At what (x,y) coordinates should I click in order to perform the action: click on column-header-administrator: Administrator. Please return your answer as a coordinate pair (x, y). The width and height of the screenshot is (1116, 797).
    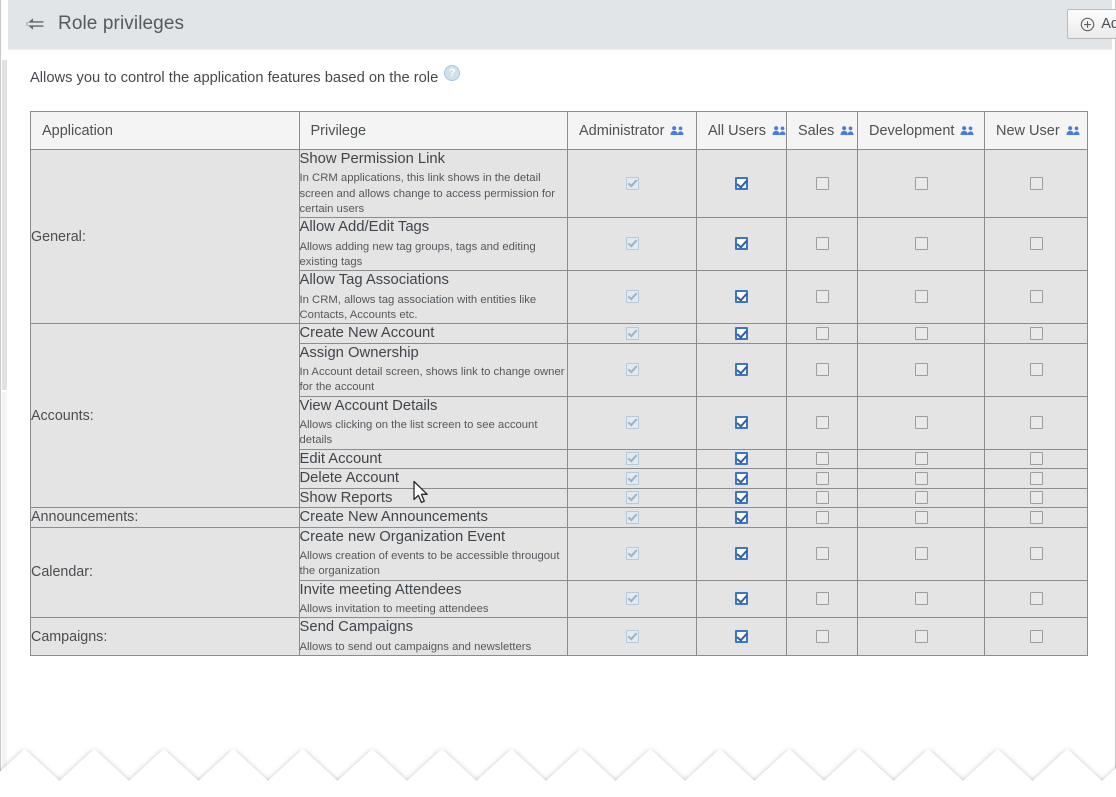
    Looking at the image, I should click on (632, 130).